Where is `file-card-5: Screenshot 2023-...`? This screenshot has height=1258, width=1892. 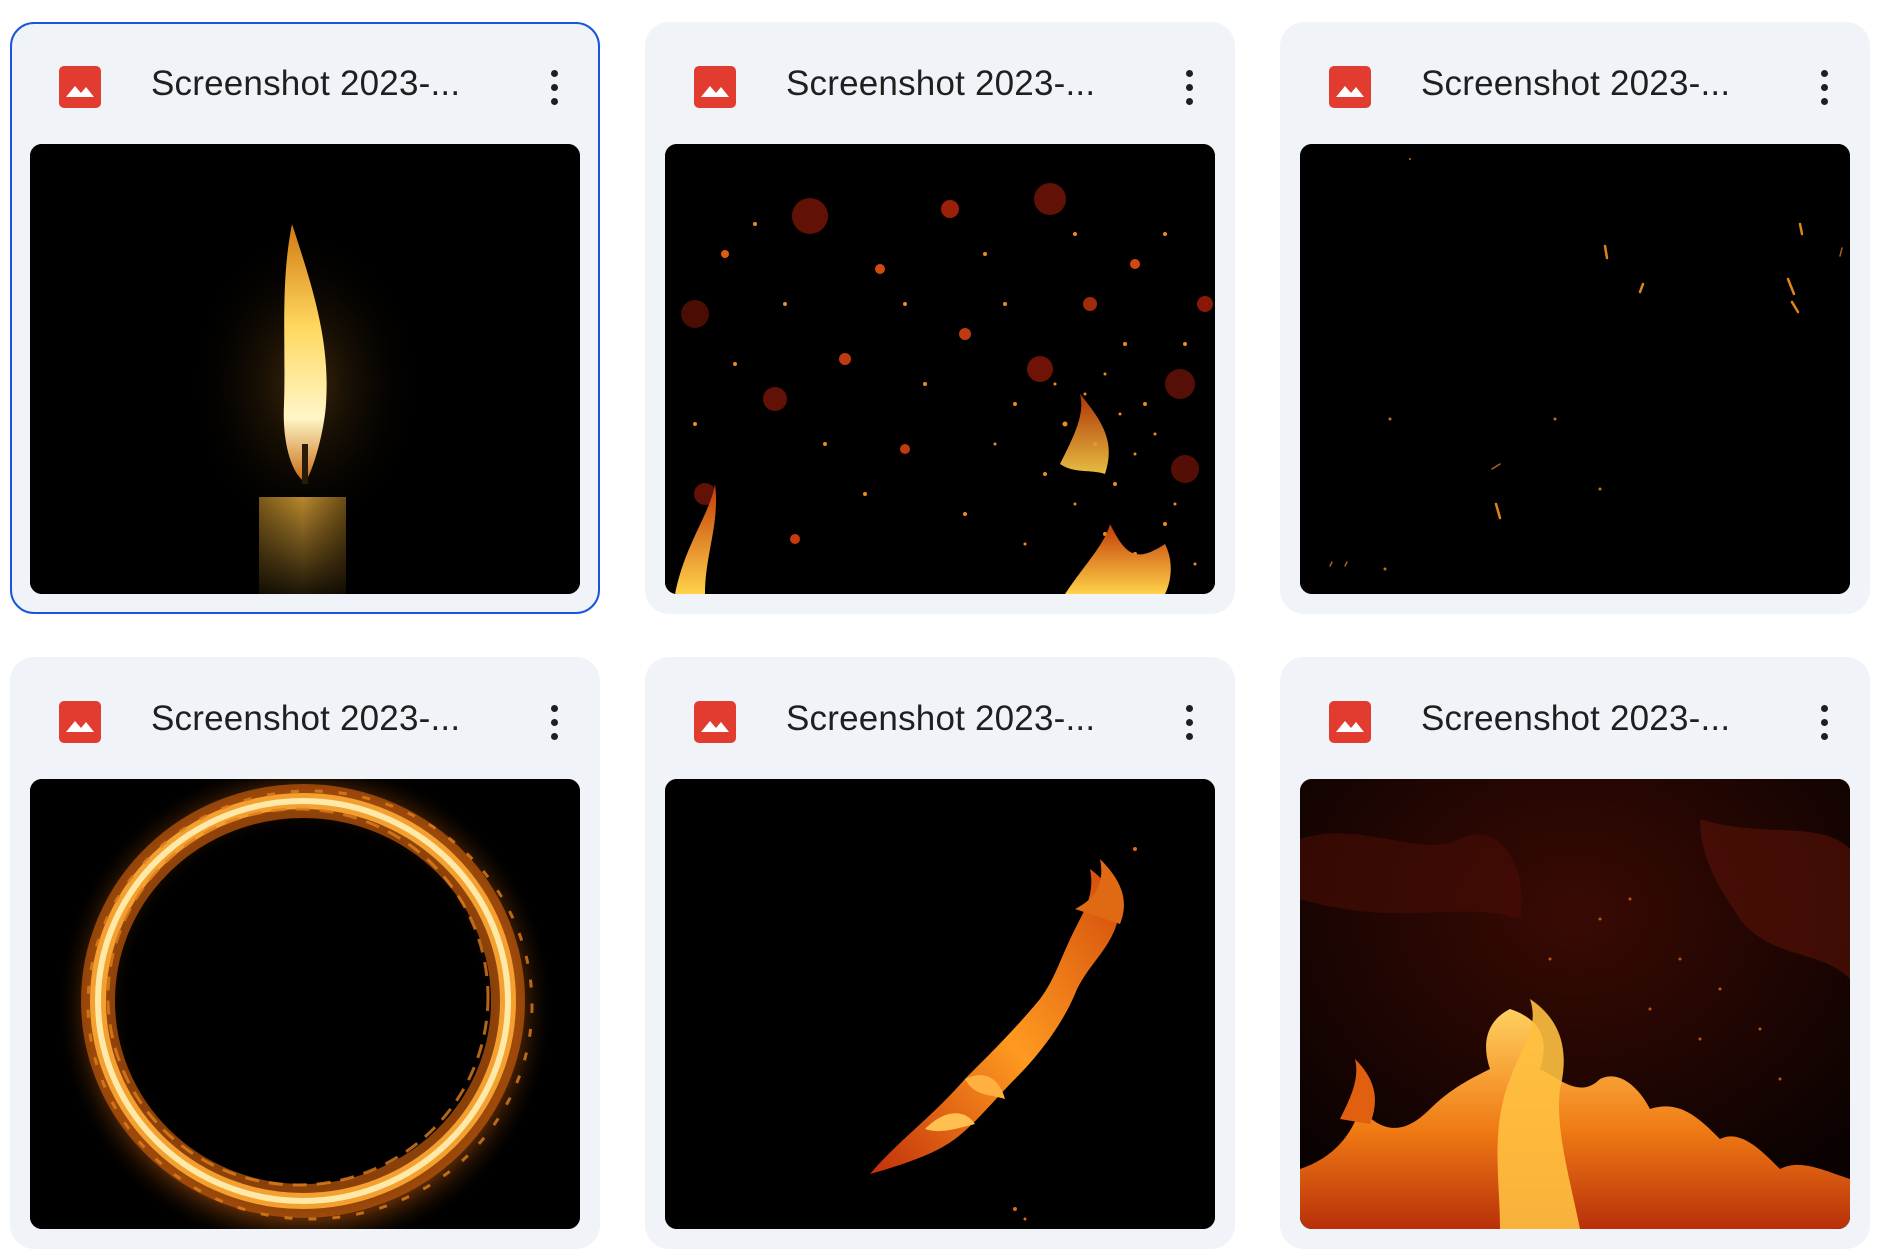
file-card-5: Screenshot 2023-... is located at coordinates (940, 953).